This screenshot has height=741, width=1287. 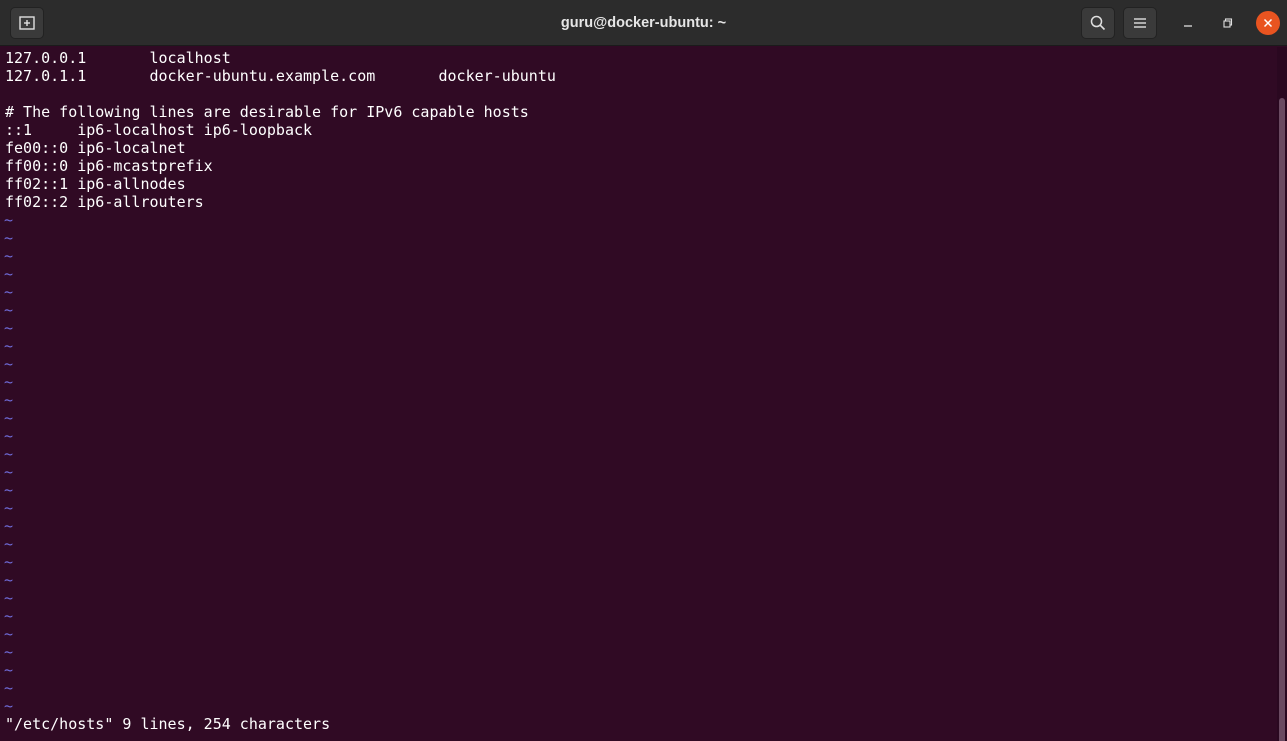 I want to click on maximize-icon, so click(x=1228, y=23).